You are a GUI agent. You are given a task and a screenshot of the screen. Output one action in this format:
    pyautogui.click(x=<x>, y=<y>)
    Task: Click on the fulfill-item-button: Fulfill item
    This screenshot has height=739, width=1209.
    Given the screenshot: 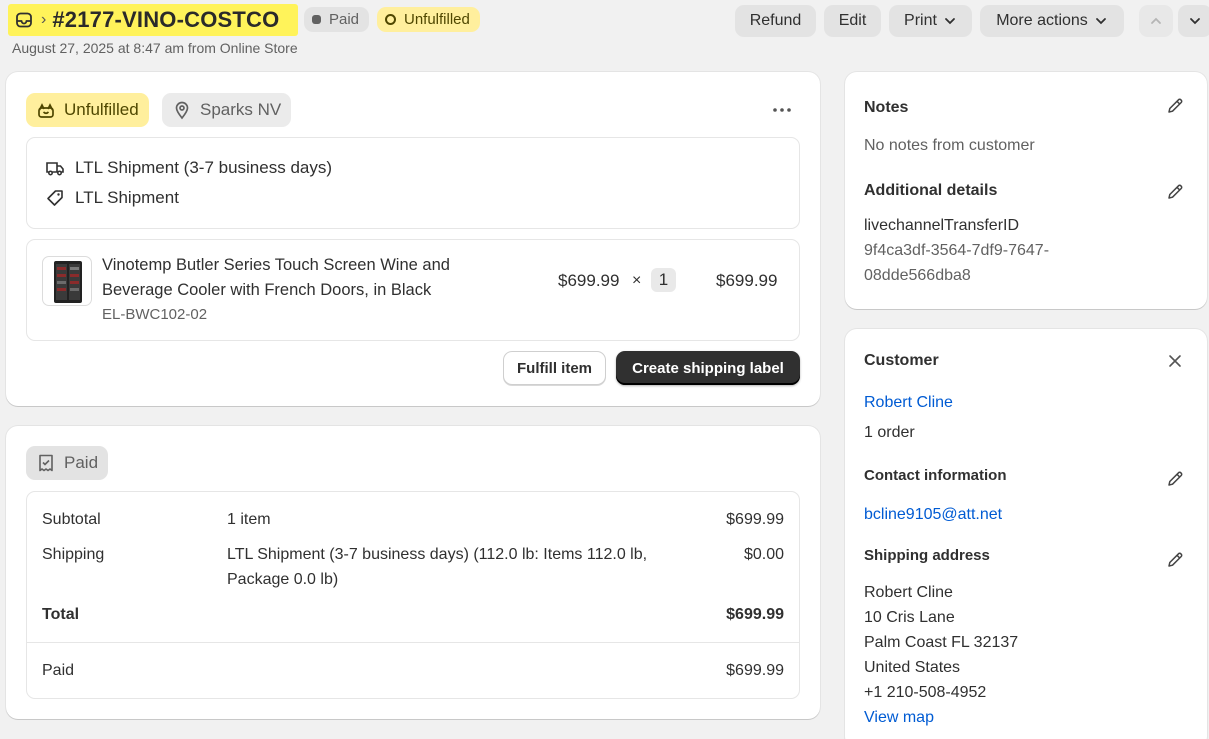 What is the action you would take?
    pyautogui.click(x=554, y=368)
    